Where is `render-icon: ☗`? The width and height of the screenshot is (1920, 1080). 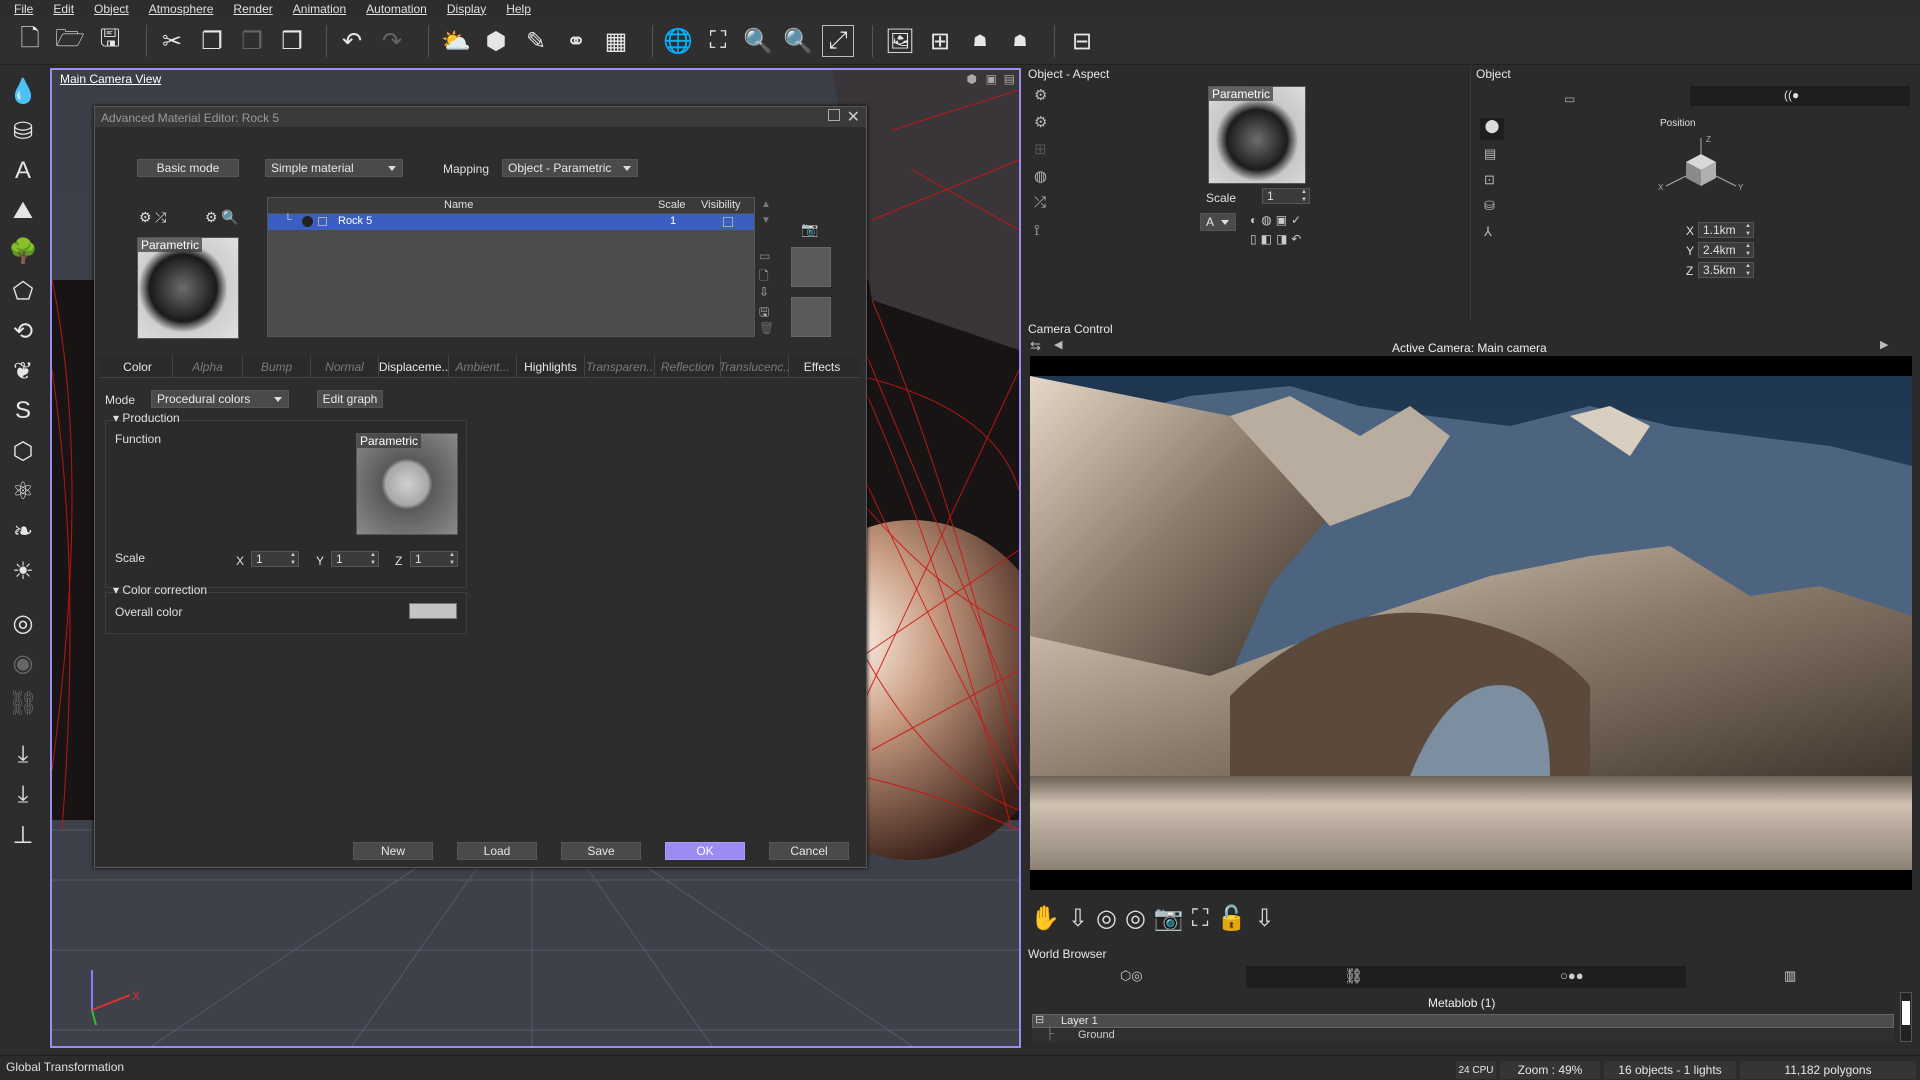
render-icon: ☗ is located at coordinates (1020, 41).